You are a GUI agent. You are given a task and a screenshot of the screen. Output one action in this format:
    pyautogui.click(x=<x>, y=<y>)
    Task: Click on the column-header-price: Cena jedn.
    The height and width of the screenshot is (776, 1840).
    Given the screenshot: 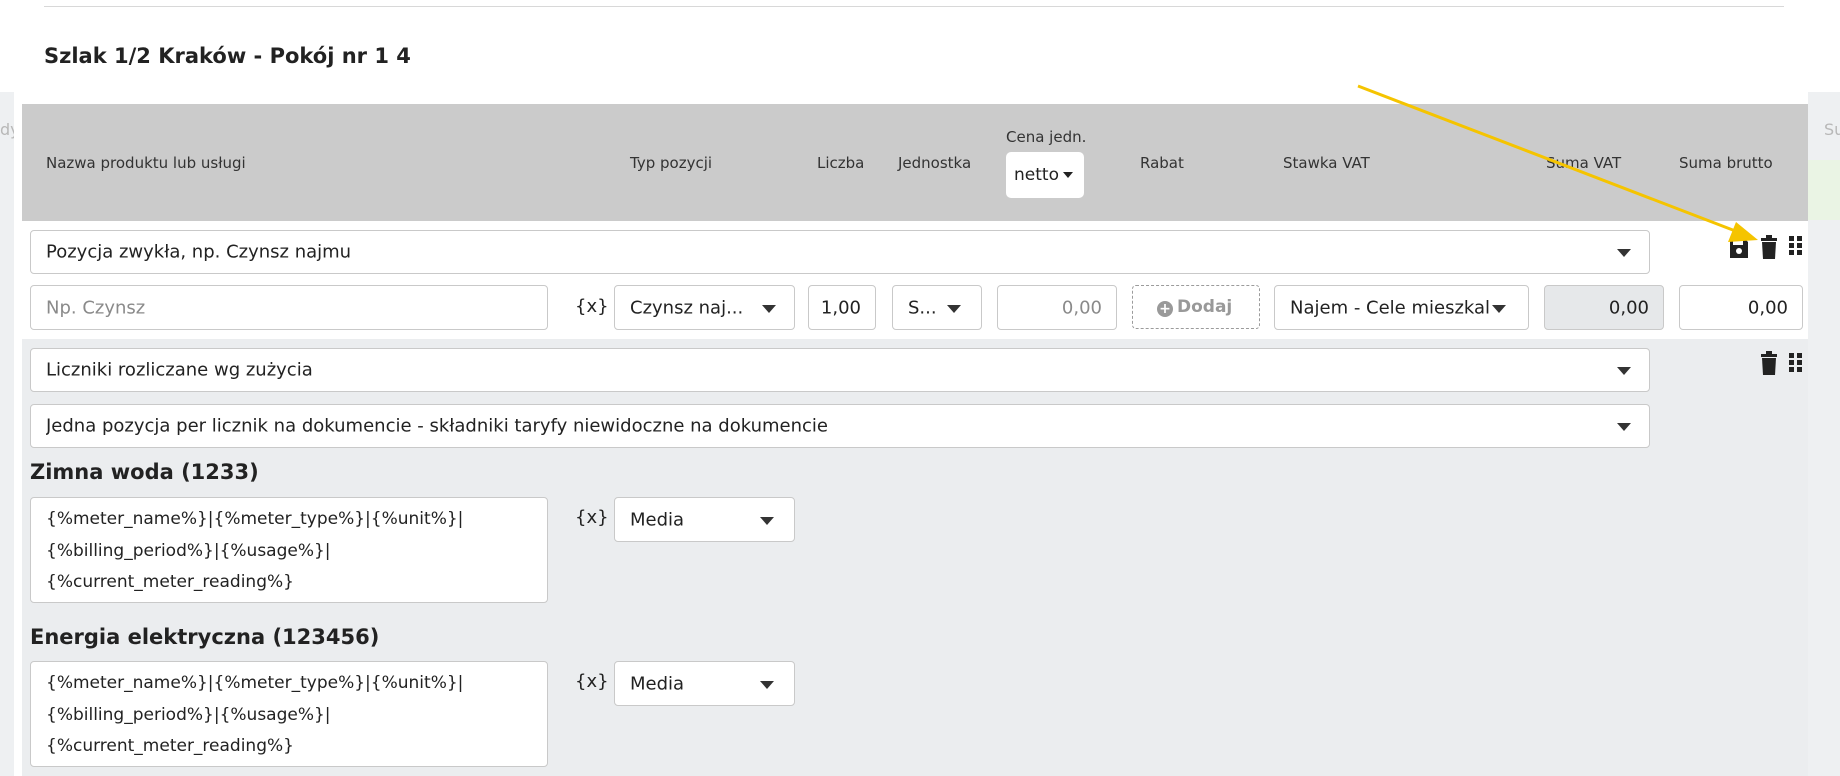 What is the action you would take?
    pyautogui.click(x=1046, y=137)
    